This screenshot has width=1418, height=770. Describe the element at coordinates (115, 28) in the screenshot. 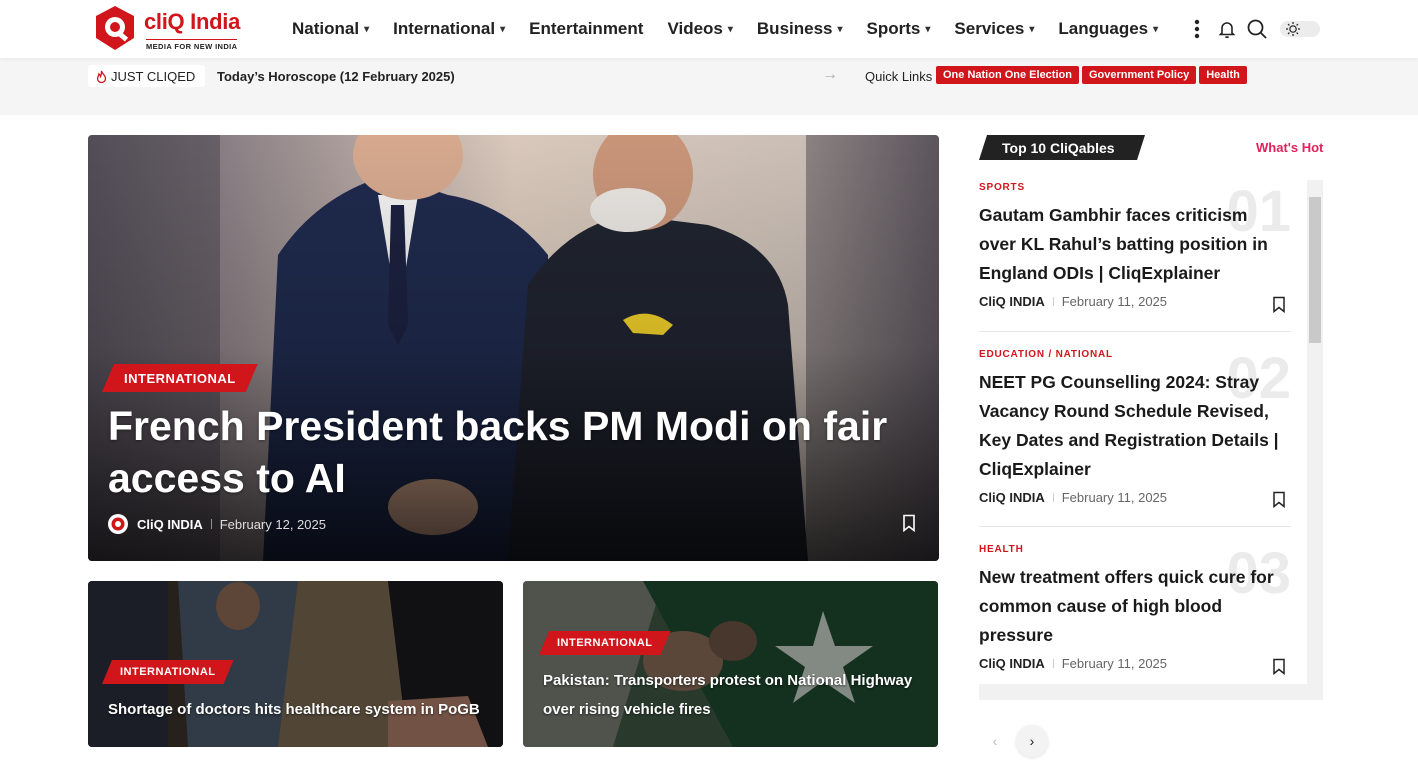

I see `logo-mark-icon` at that location.